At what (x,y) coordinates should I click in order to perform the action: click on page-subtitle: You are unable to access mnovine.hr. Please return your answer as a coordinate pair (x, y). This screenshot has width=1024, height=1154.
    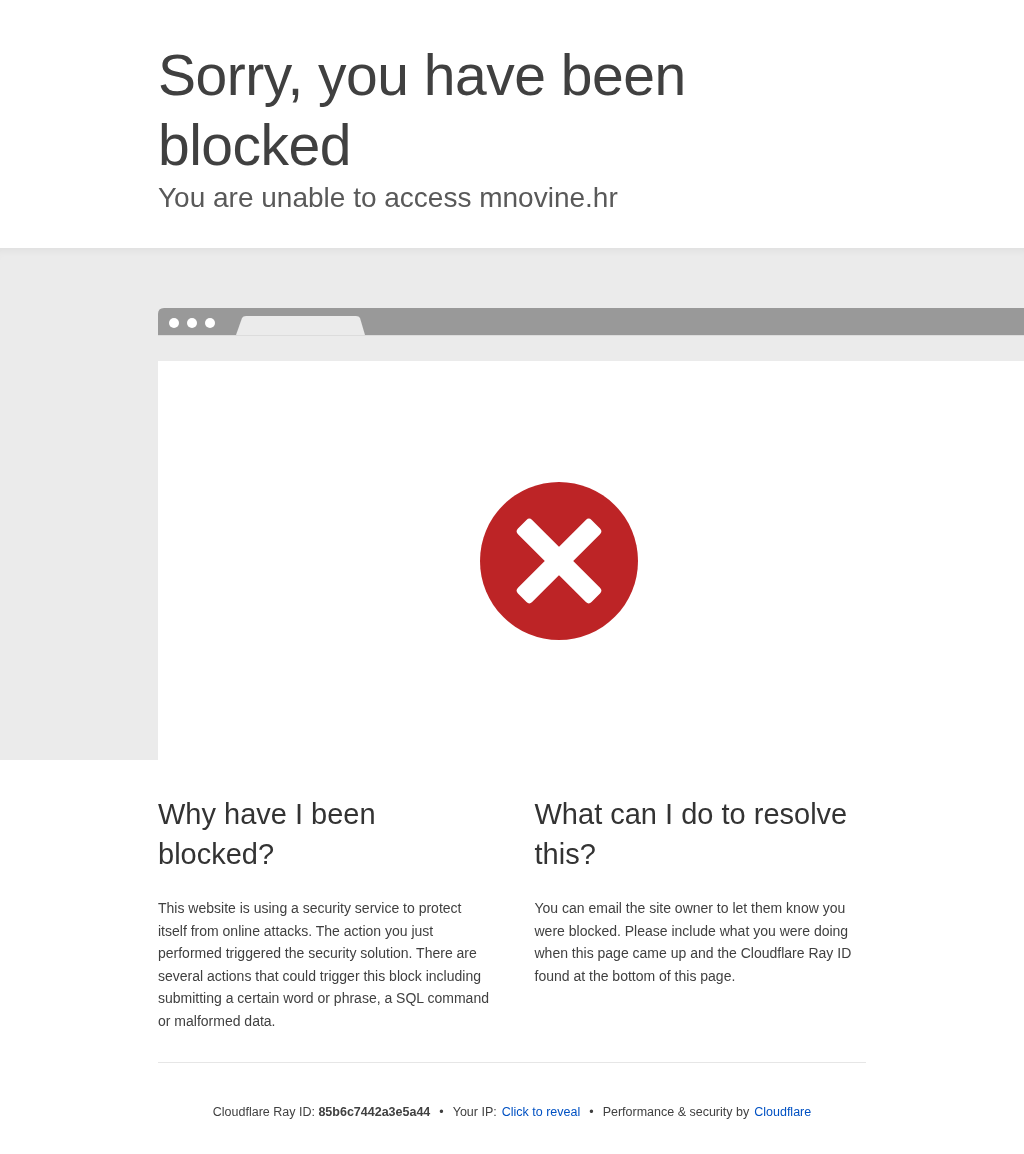
    Looking at the image, I should click on (388, 198).